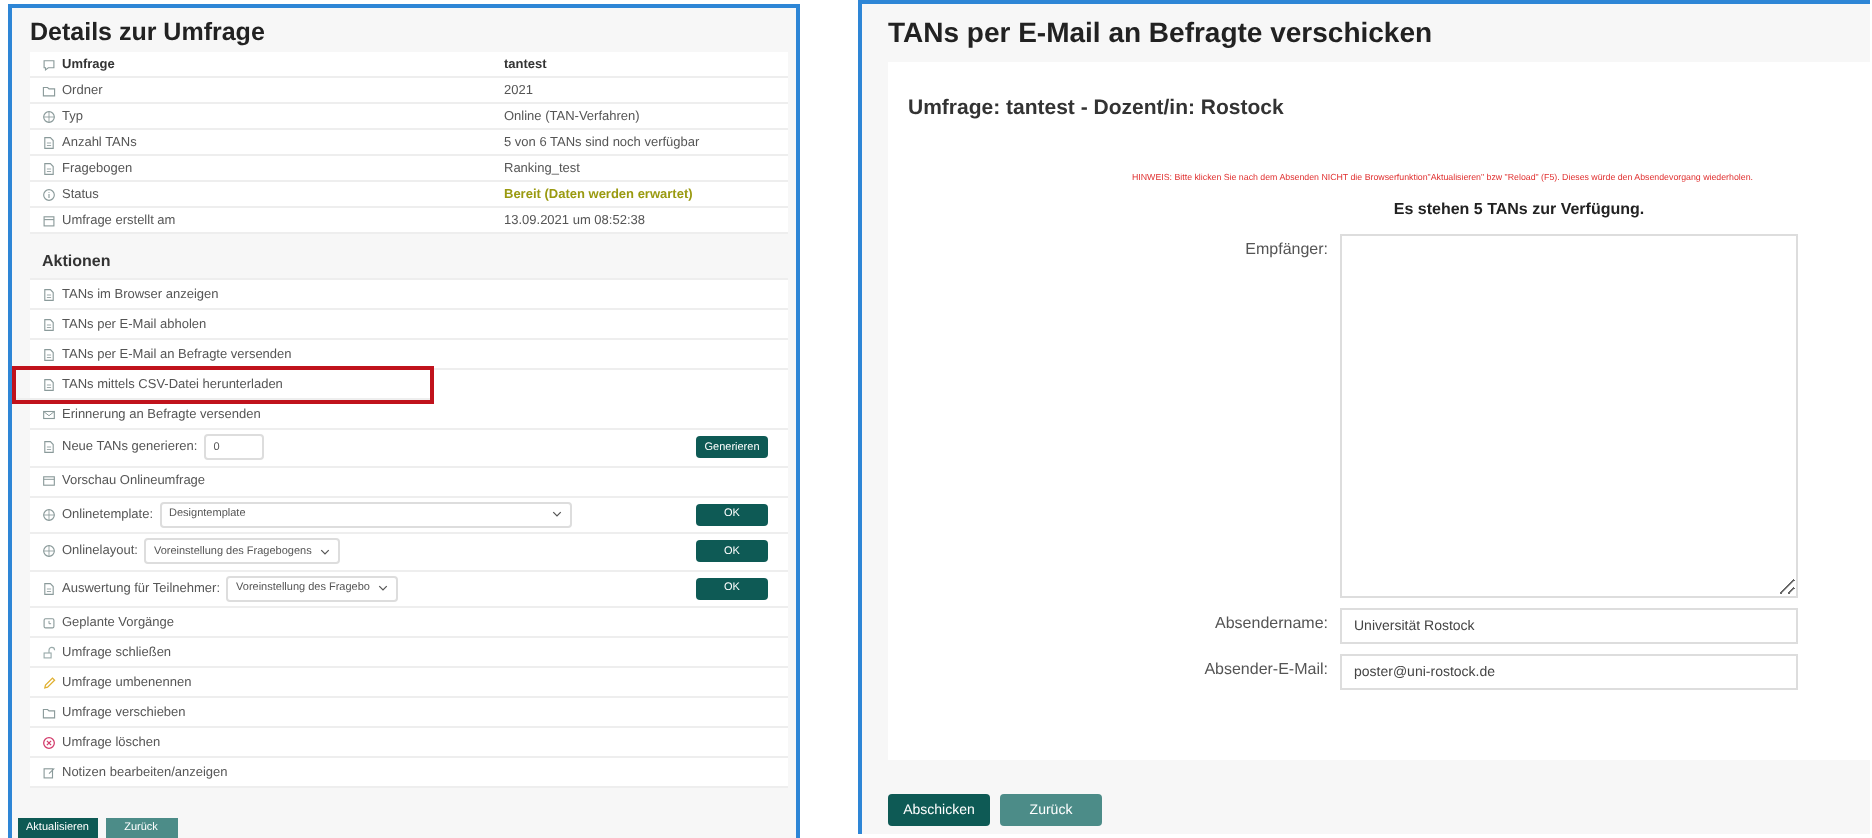  I want to click on field-label: Absendername:, so click(1270, 624).